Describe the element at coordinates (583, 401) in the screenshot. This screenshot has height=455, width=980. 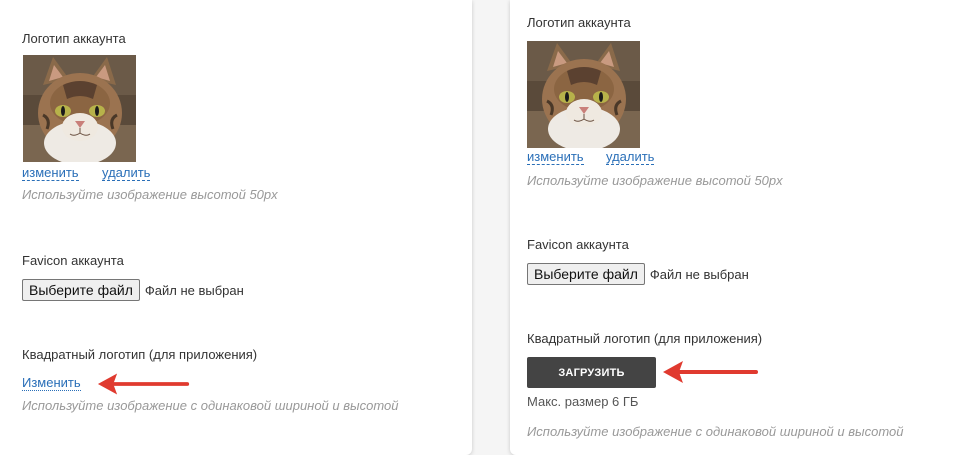
I see `max-size-note: Макс. размер 6 ГБ` at that location.